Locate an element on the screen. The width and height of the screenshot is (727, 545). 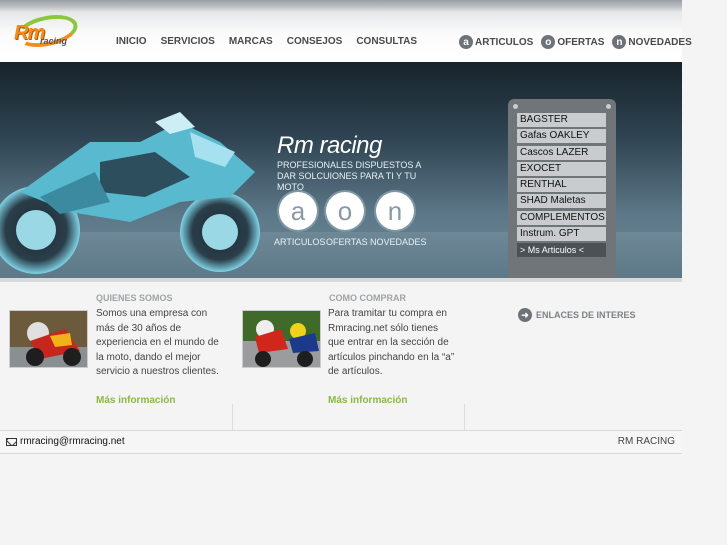
brand-item-lazer: Cascos LAZER is located at coordinates (561, 152).